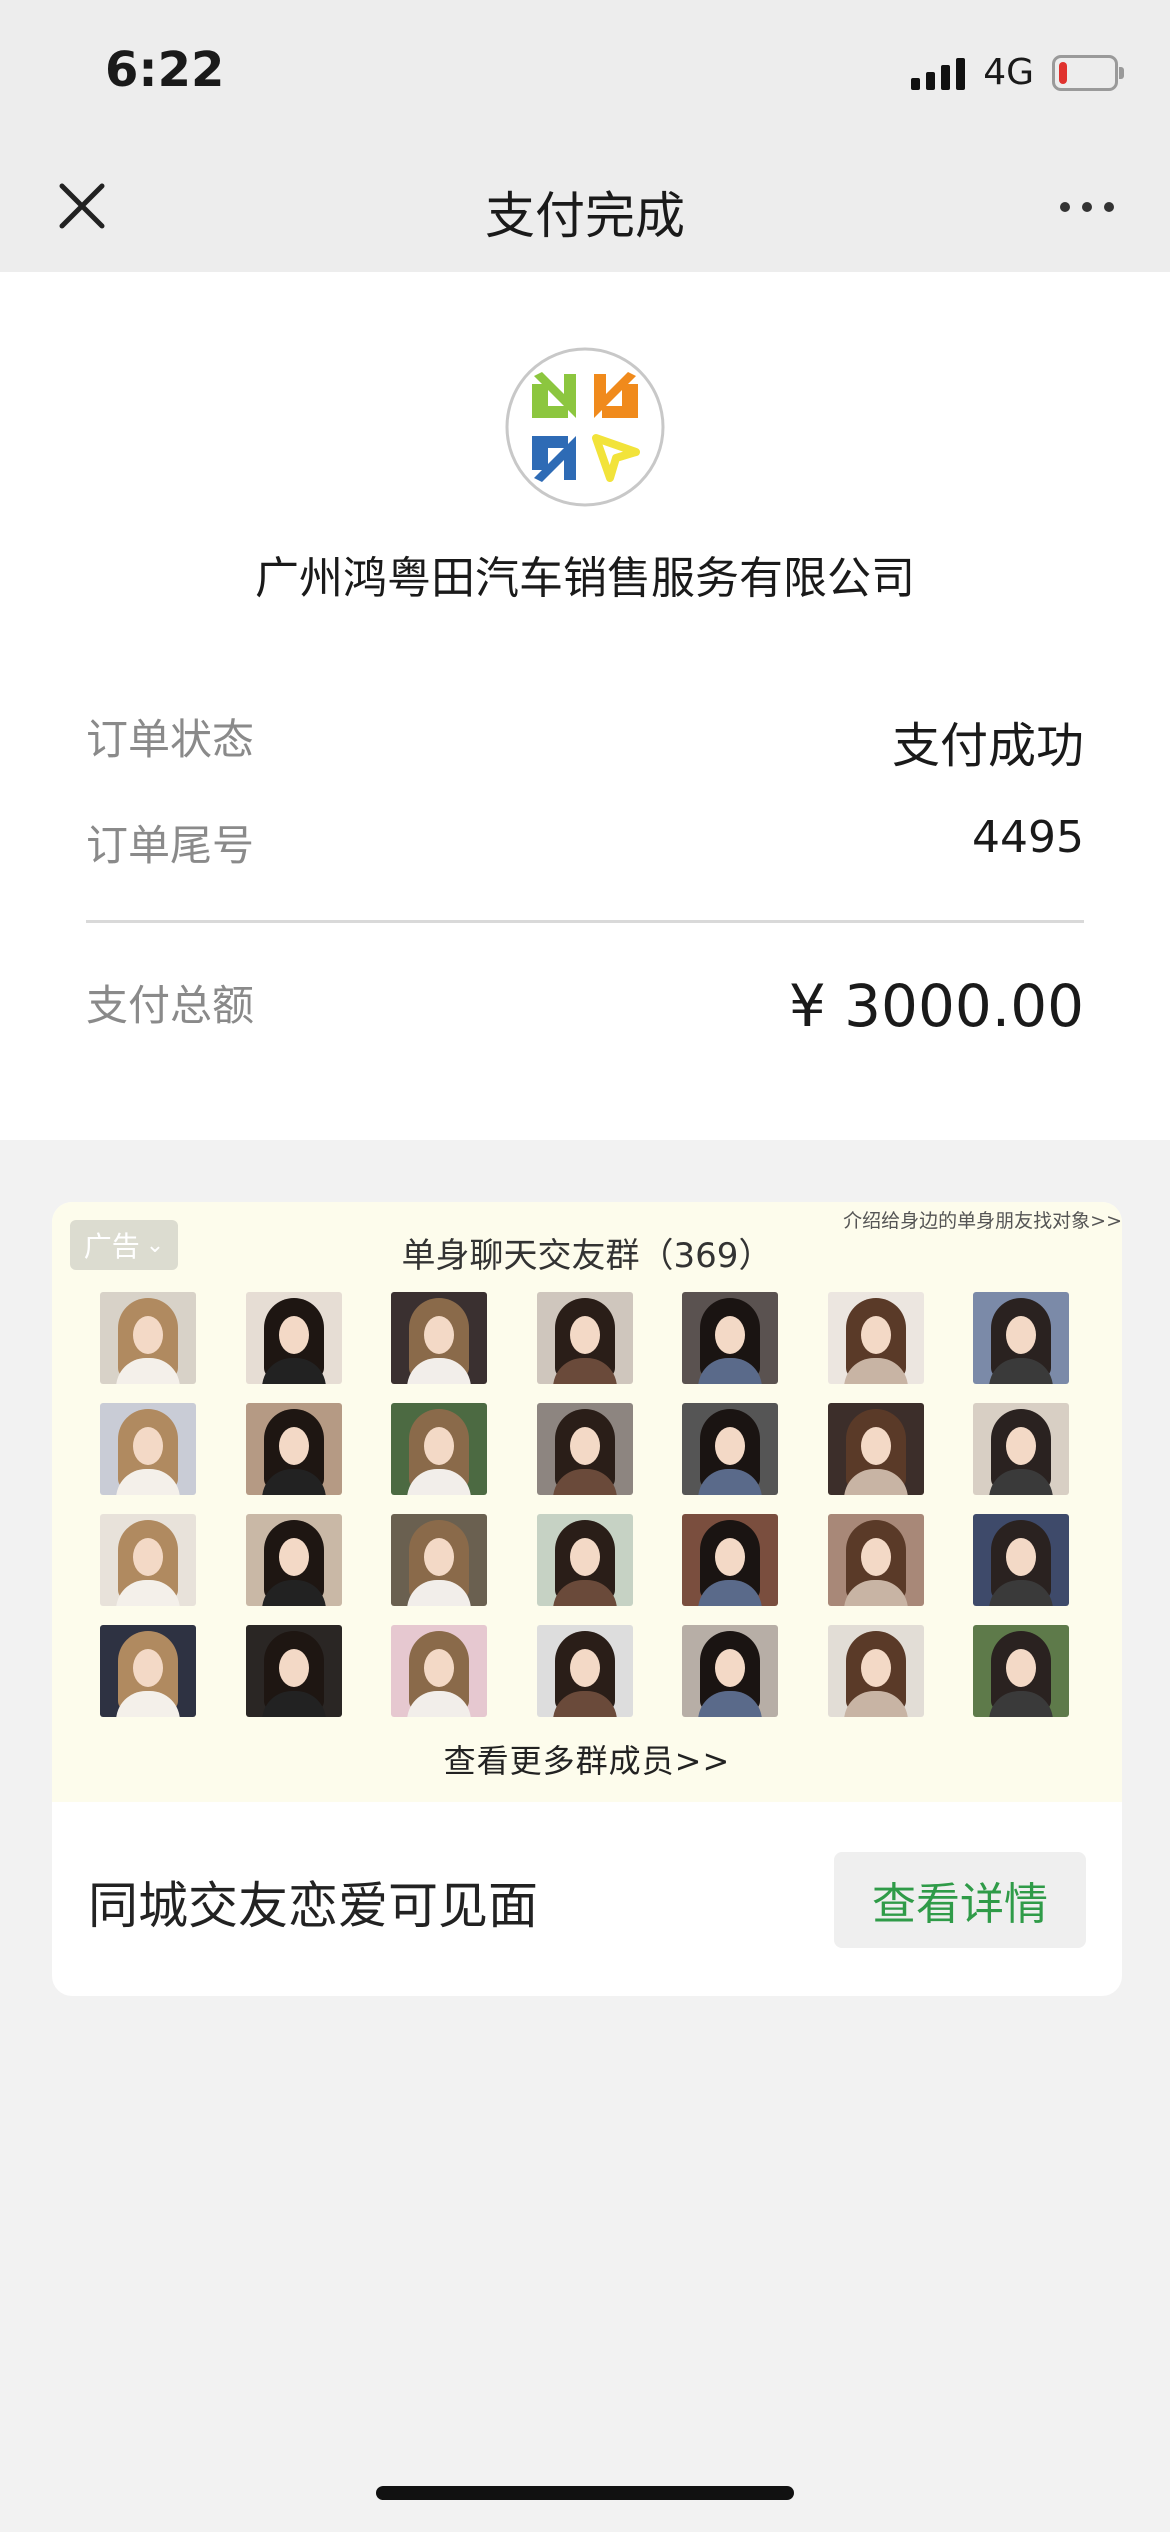 This screenshot has height=2532, width=1170. Describe the element at coordinates (1063, 72) in the screenshot. I see `battery-level` at that location.